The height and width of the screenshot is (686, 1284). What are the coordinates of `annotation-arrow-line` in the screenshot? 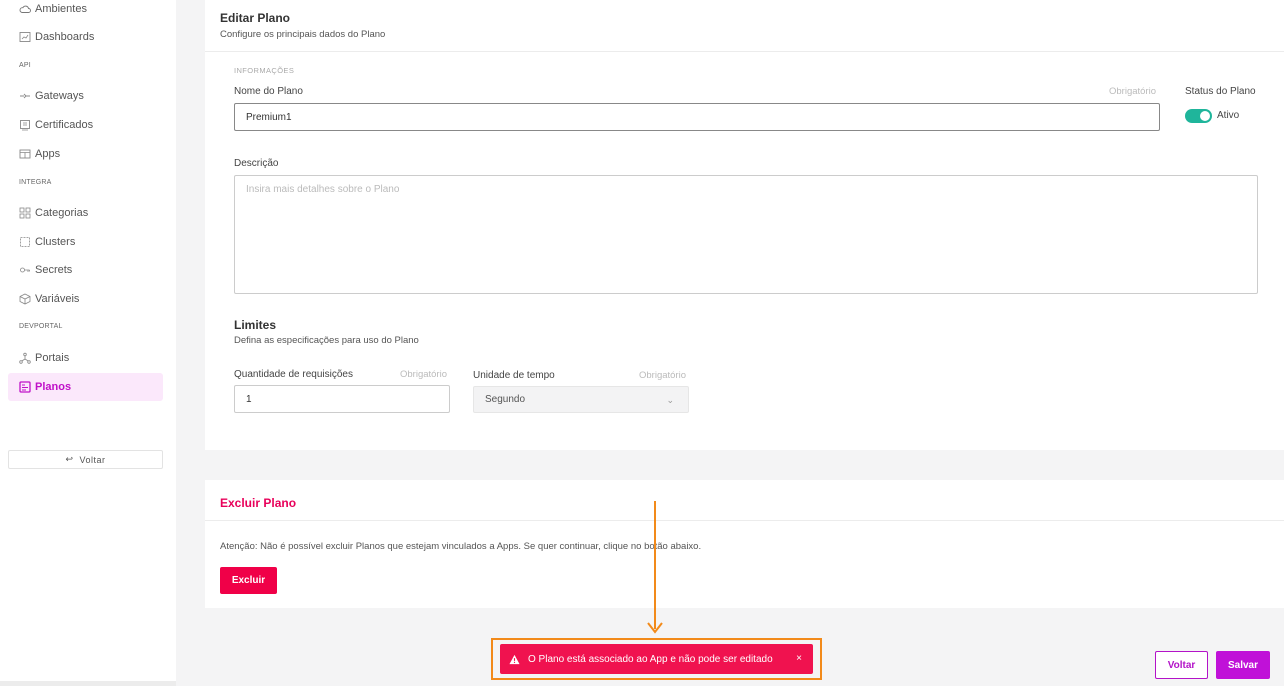 It's located at (655, 565).